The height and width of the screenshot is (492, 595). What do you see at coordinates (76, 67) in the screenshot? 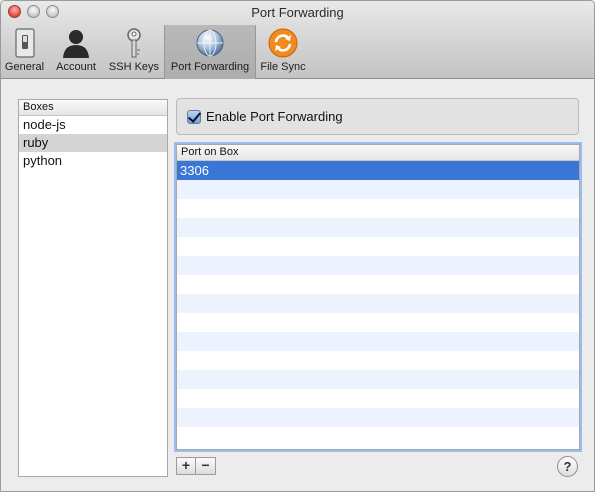
I see `toolbar-account-label: Account` at bounding box center [76, 67].